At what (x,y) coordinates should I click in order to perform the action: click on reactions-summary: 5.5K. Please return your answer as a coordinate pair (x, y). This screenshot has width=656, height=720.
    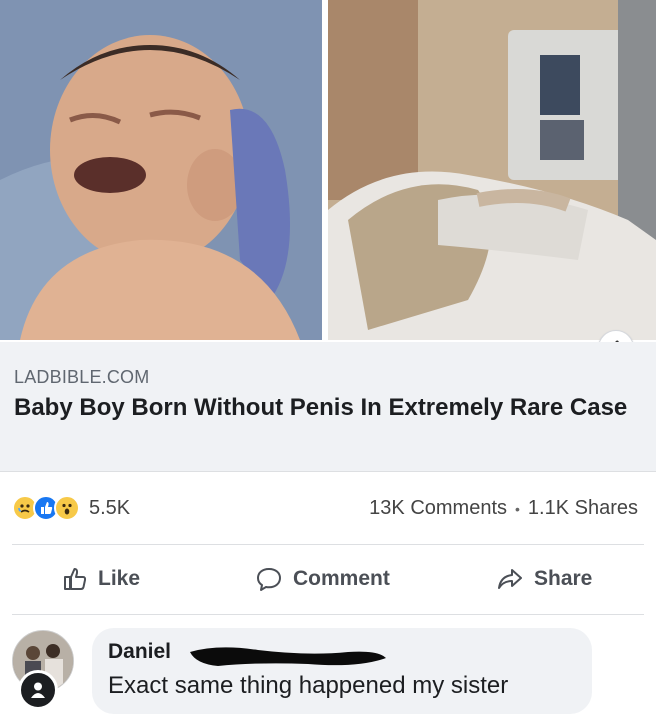
    Looking at the image, I should click on (71, 508).